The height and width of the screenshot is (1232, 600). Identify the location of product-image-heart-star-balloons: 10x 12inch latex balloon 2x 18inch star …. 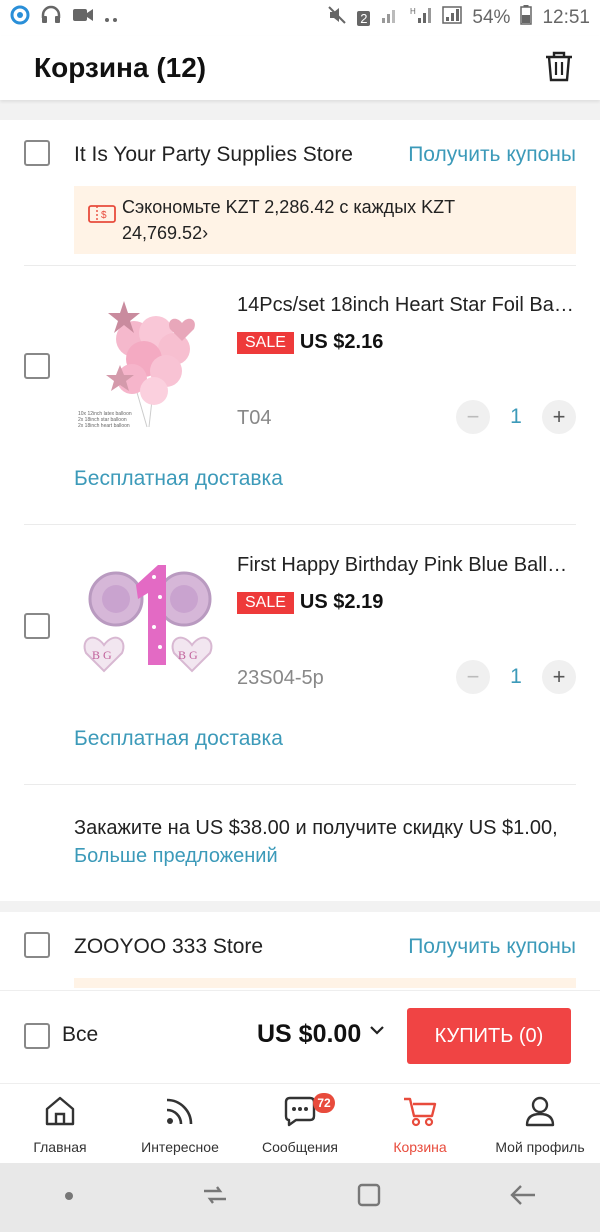
(147, 360).